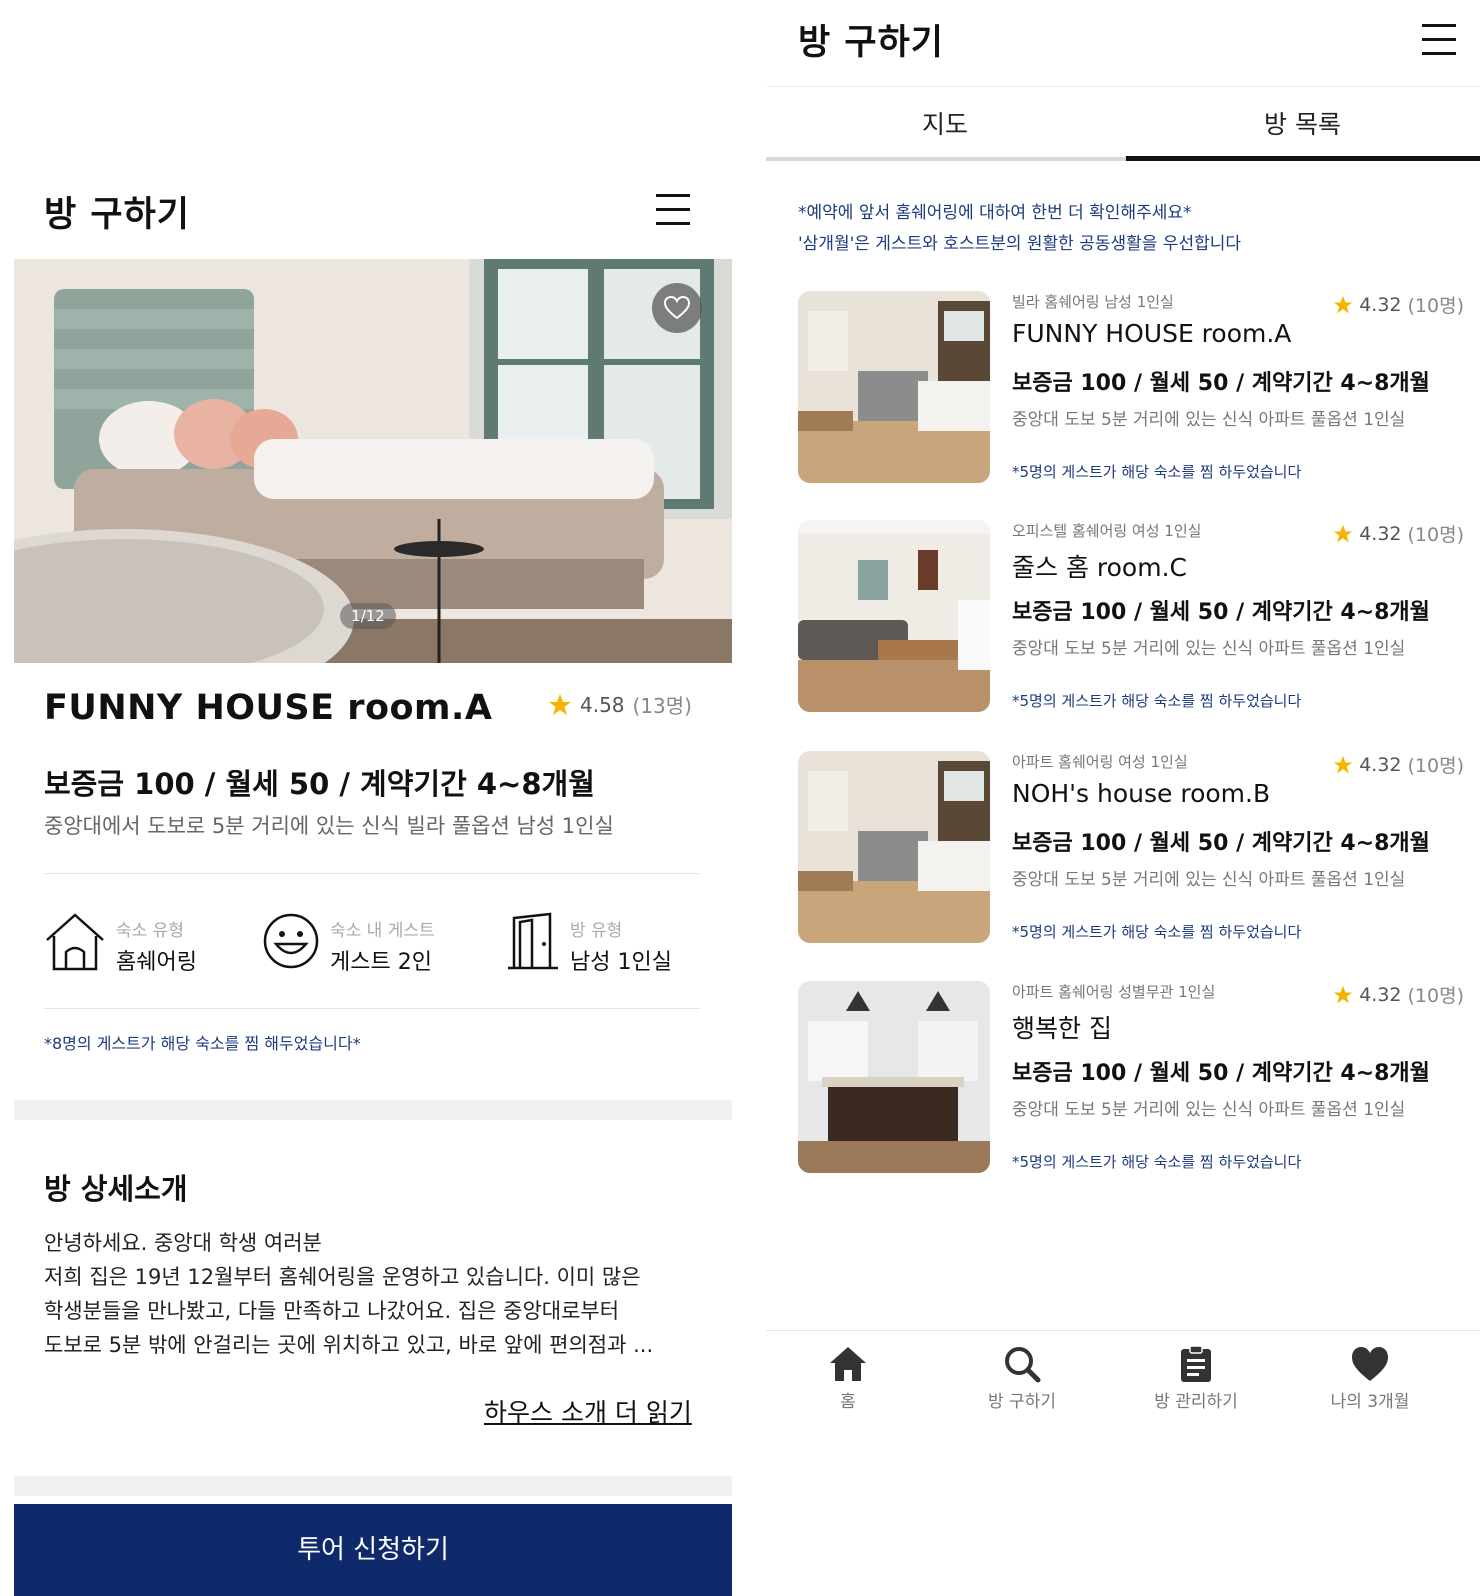 This screenshot has width=1480, height=1596. Describe the element at coordinates (156, 962) in the screenshot. I see `feature-value: 홈쉐어링` at that location.